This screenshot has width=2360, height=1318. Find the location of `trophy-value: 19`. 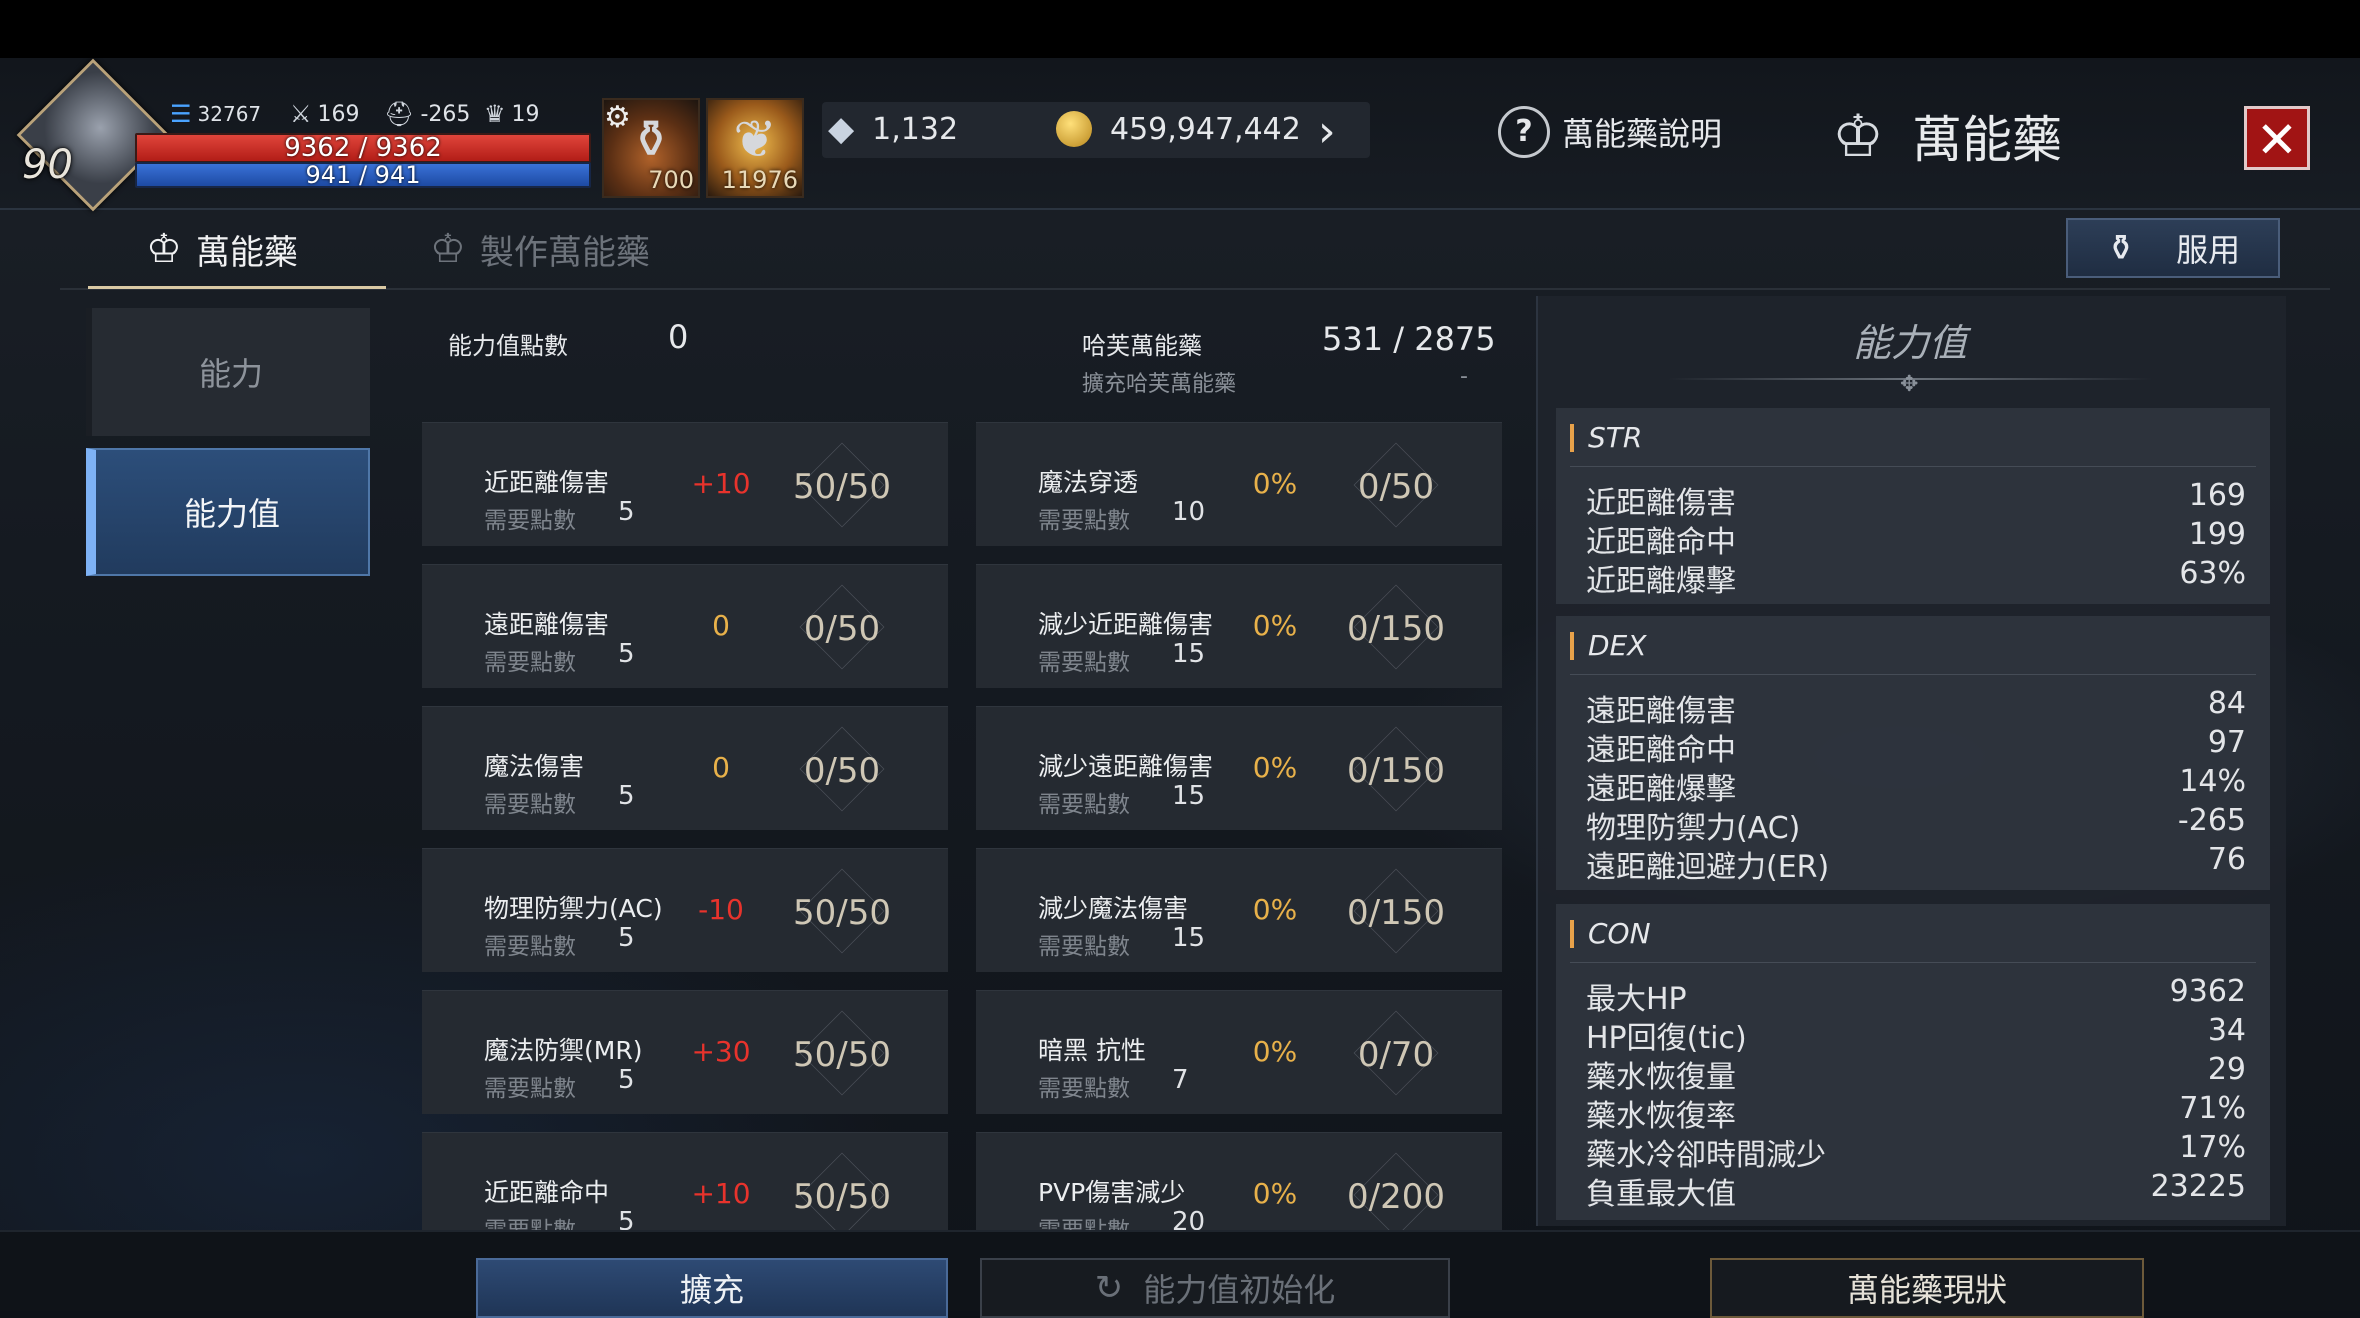

trophy-value: 19 is located at coordinates (525, 114).